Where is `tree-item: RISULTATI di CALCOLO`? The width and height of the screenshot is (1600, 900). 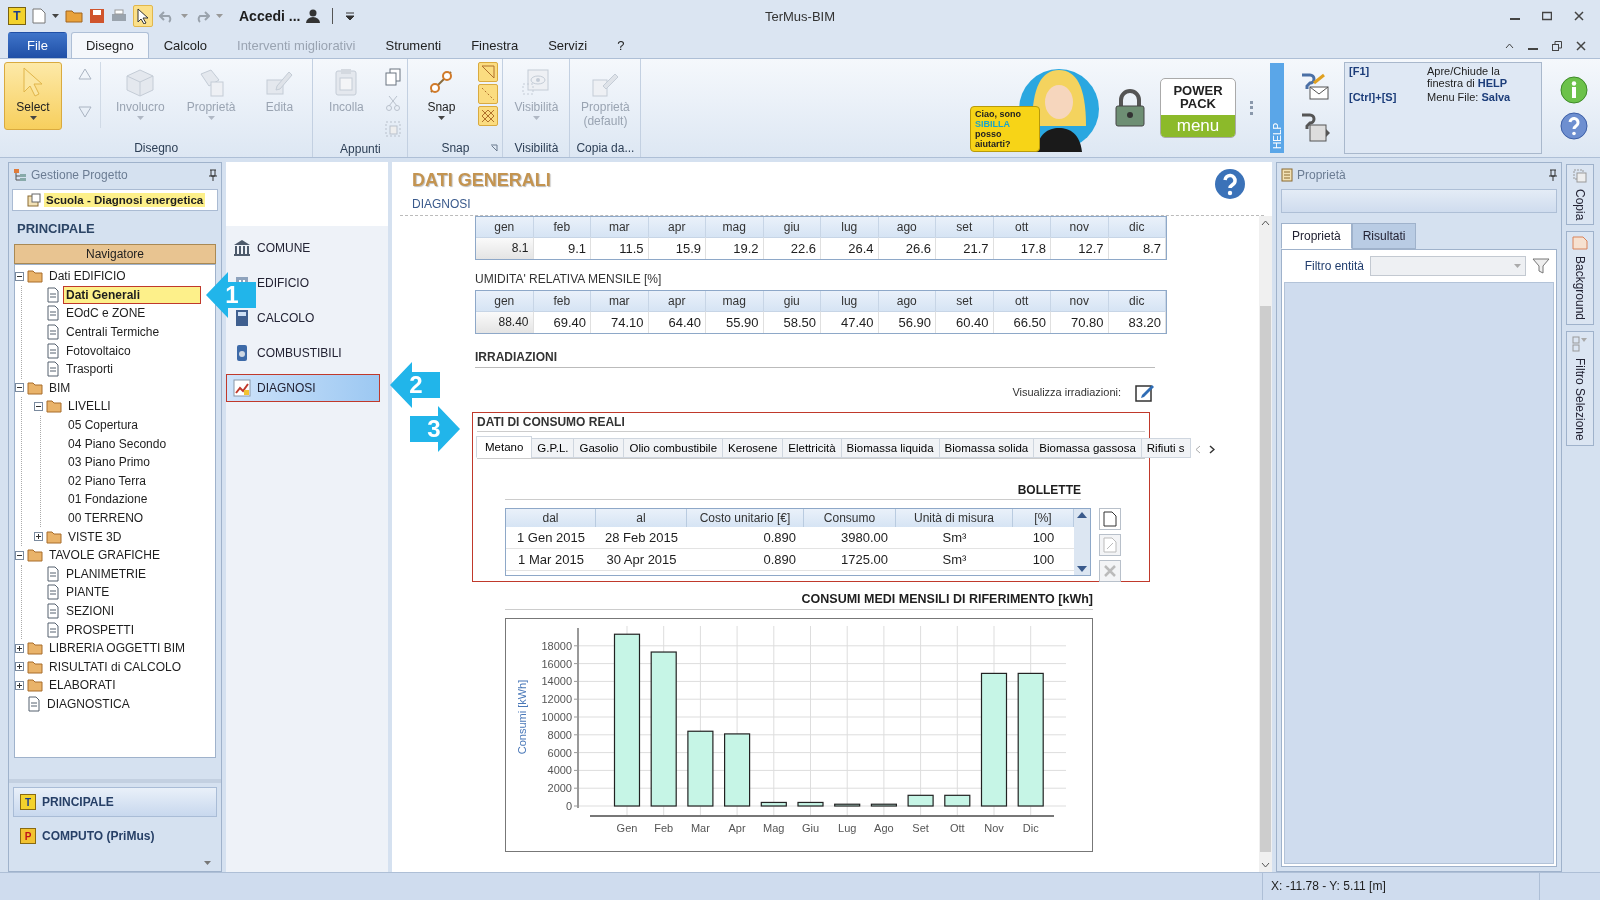
tree-item: RISULTATI di CALCOLO is located at coordinates (115, 666).